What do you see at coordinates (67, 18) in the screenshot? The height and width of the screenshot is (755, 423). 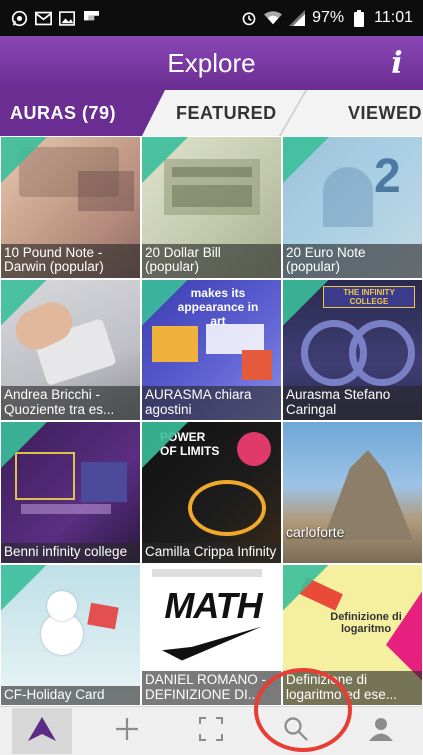 I see `gallery-icon` at bounding box center [67, 18].